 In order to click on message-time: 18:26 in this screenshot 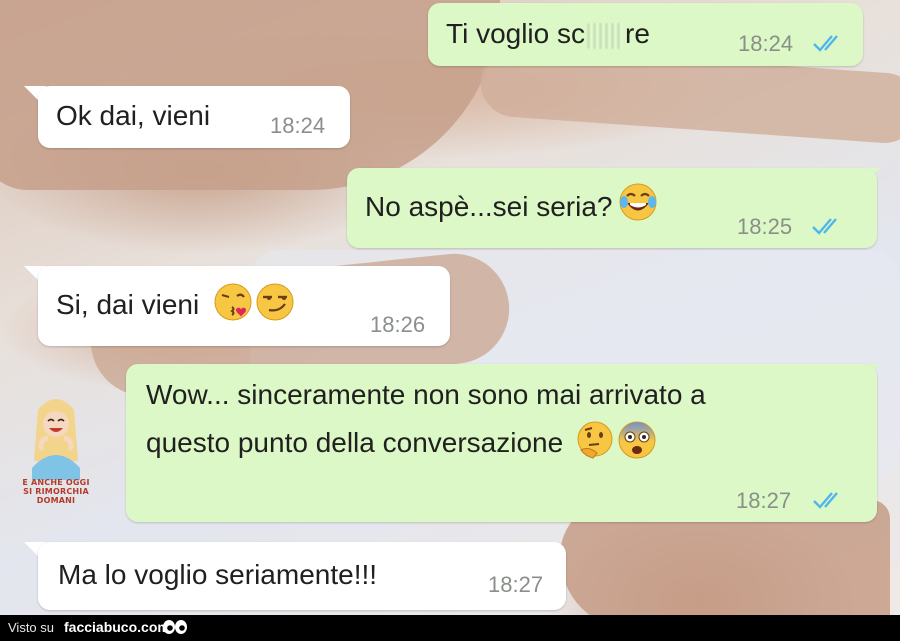, I will do `click(398, 324)`.